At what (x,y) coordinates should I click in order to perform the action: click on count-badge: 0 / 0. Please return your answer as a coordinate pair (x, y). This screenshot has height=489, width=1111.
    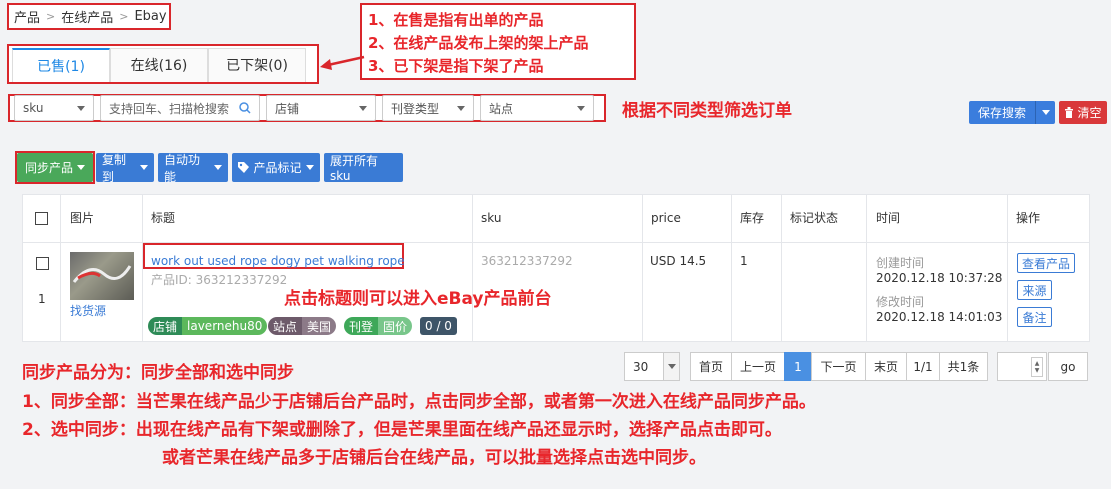
    Looking at the image, I should click on (438, 326).